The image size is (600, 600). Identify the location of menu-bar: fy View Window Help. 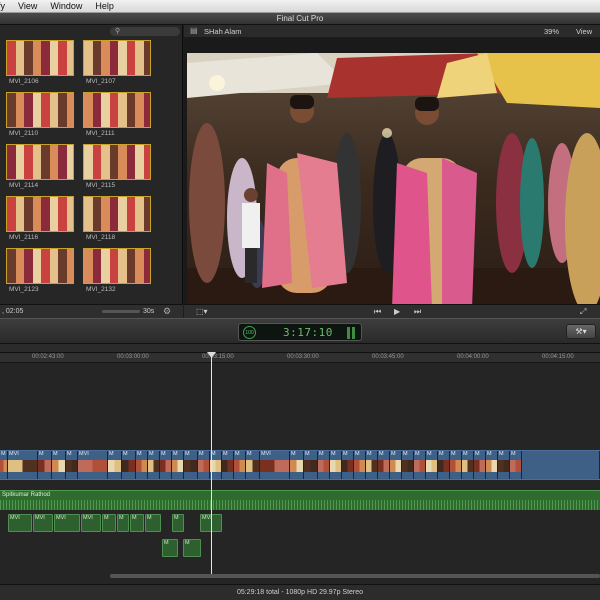
(300, 6).